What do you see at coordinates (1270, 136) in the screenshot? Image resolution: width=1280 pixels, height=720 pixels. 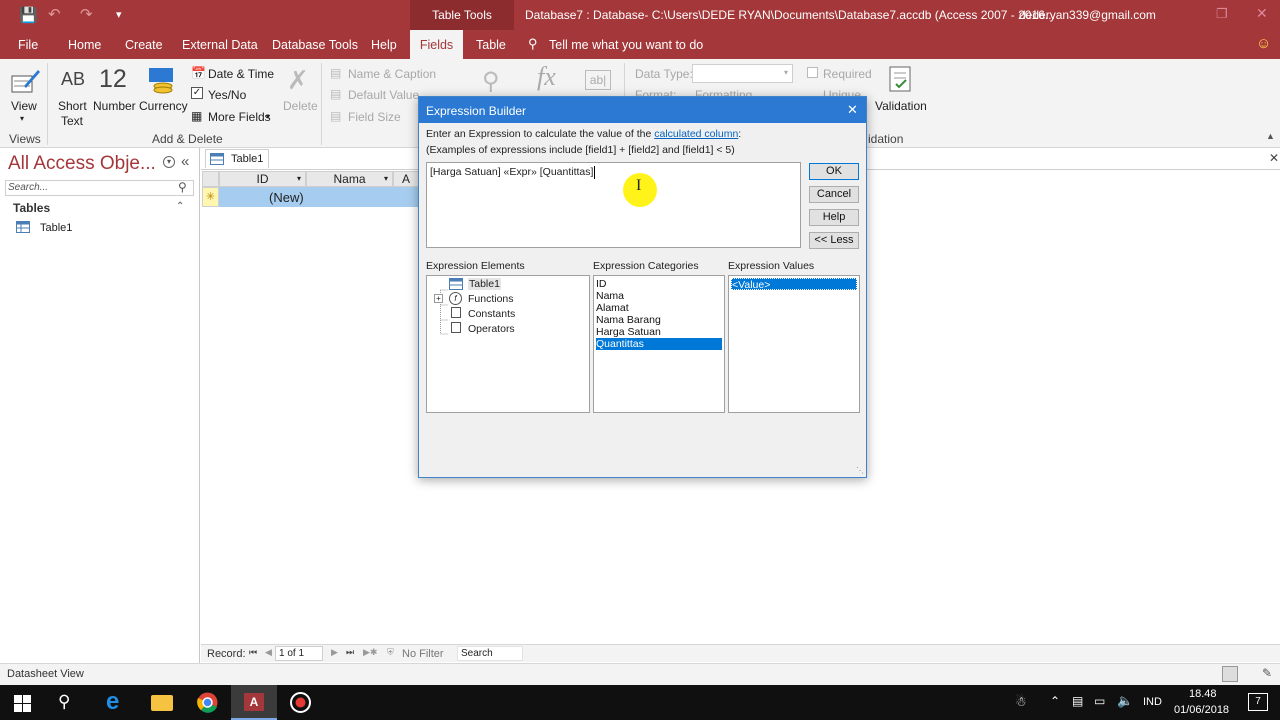 I see `collapse-ribbon-icon: ▲` at bounding box center [1270, 136].